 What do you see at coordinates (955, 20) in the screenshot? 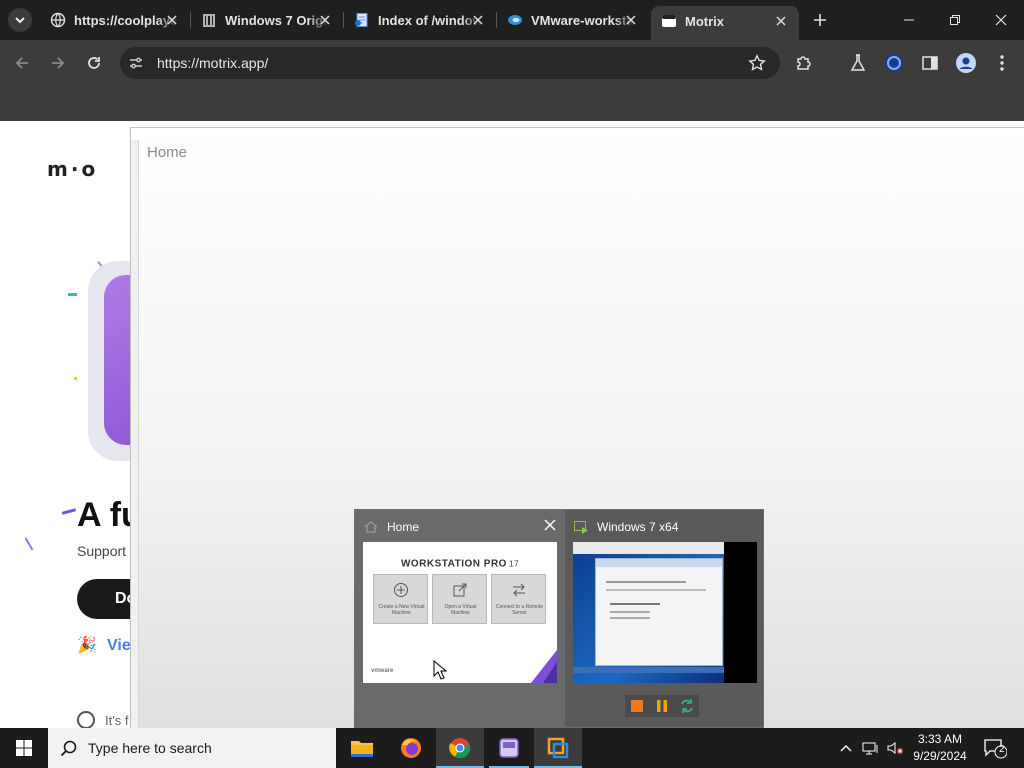
I see `restore-button` at bounding box center [955, 20].